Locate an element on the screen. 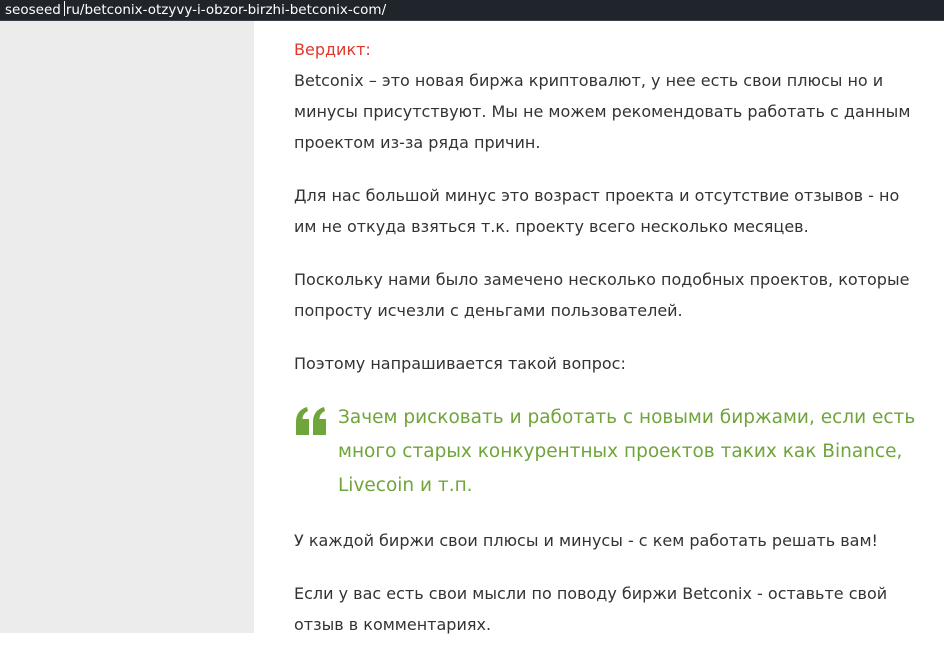 Image resolution: width=944 pixels, height=662 pixels. paragraph-question-intro: Поэтому напрашивается такой вопрос: is located at coordinates (460, 363).